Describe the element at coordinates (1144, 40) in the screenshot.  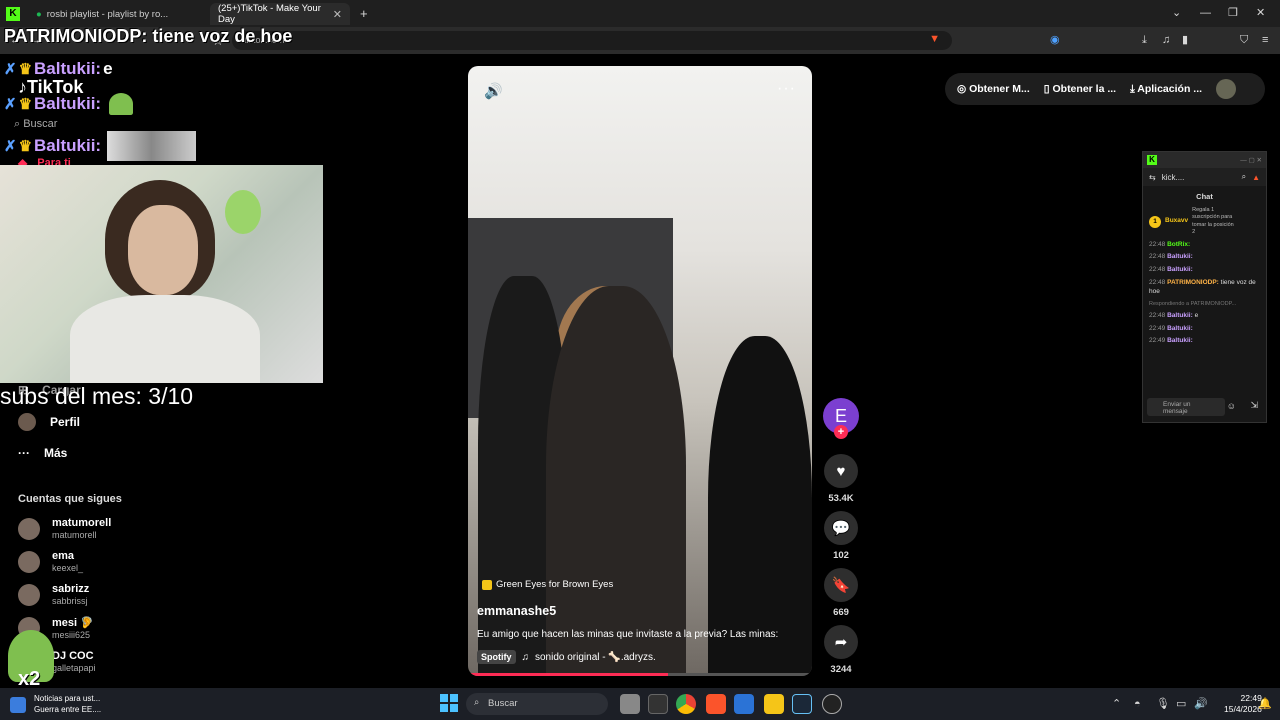
I see `download-icon: ⤓` at that location.